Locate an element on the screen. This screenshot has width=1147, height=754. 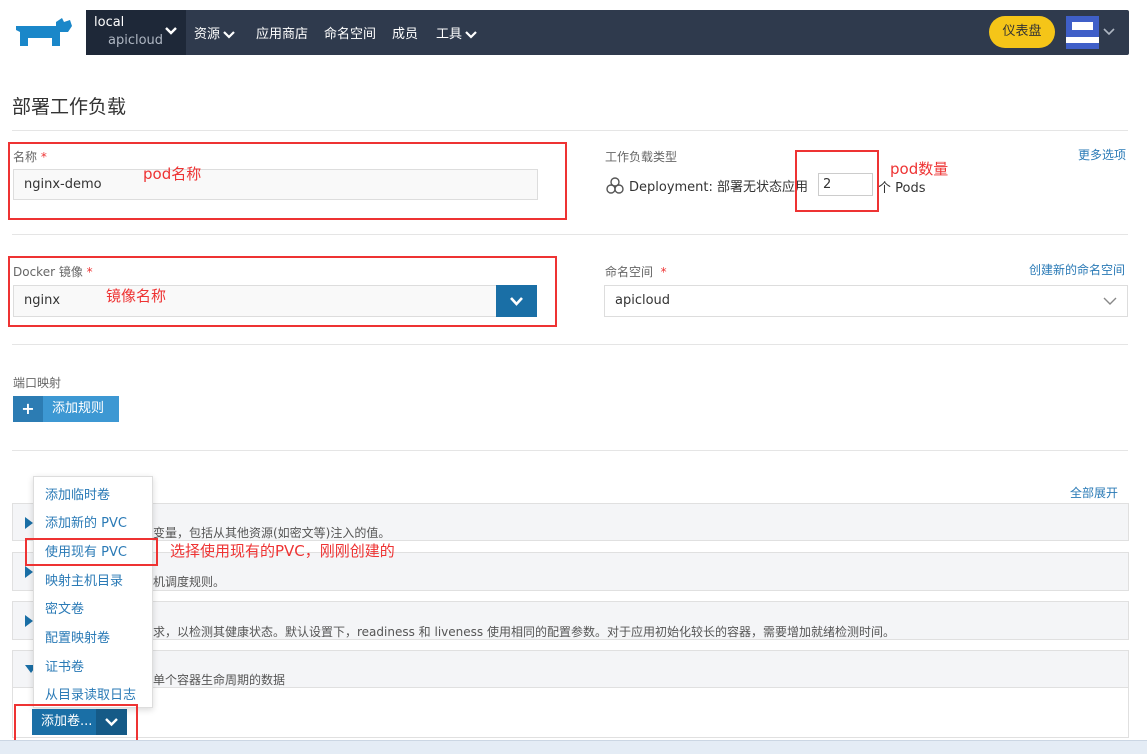
nav-resources-label: 资源 is located at coordinates (207, 34).